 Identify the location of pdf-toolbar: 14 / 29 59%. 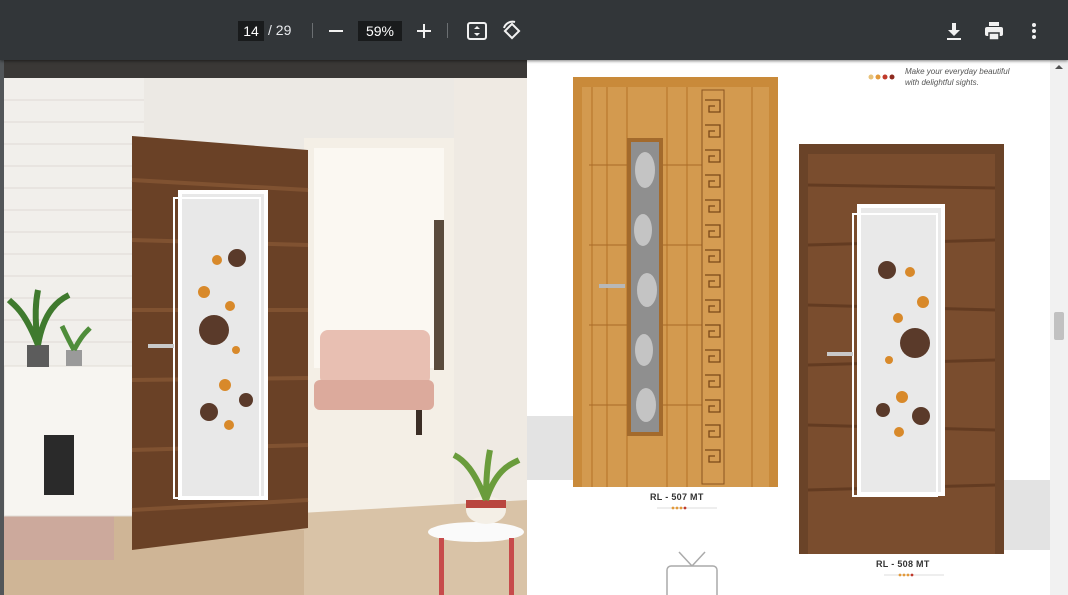
(534, 30).